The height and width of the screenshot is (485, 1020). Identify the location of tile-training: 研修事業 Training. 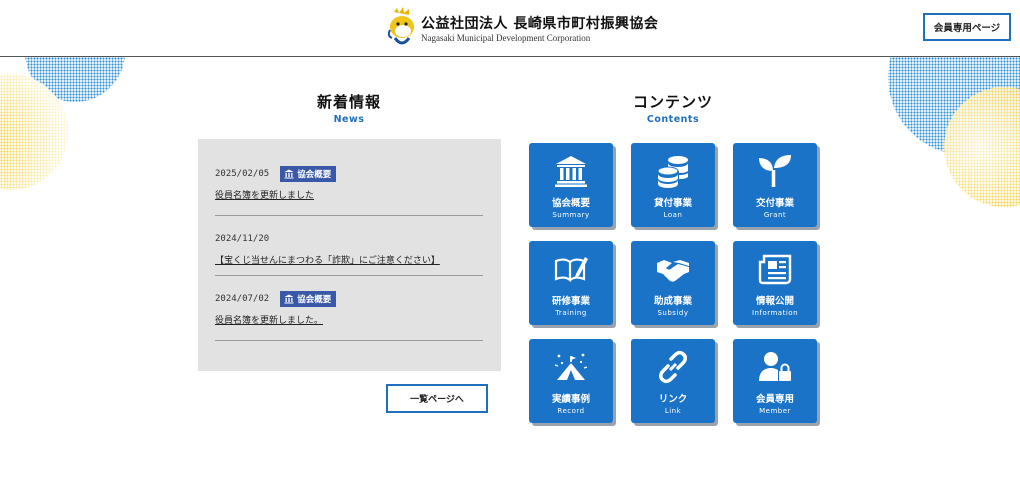
(571, 283).